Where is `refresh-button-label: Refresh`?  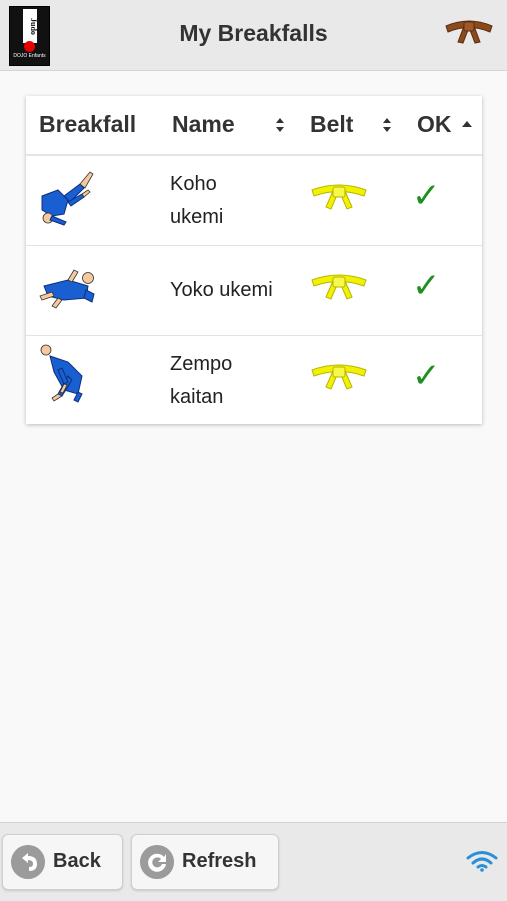
refresh-button-label: Refresh is located at coordinates (219, 861).